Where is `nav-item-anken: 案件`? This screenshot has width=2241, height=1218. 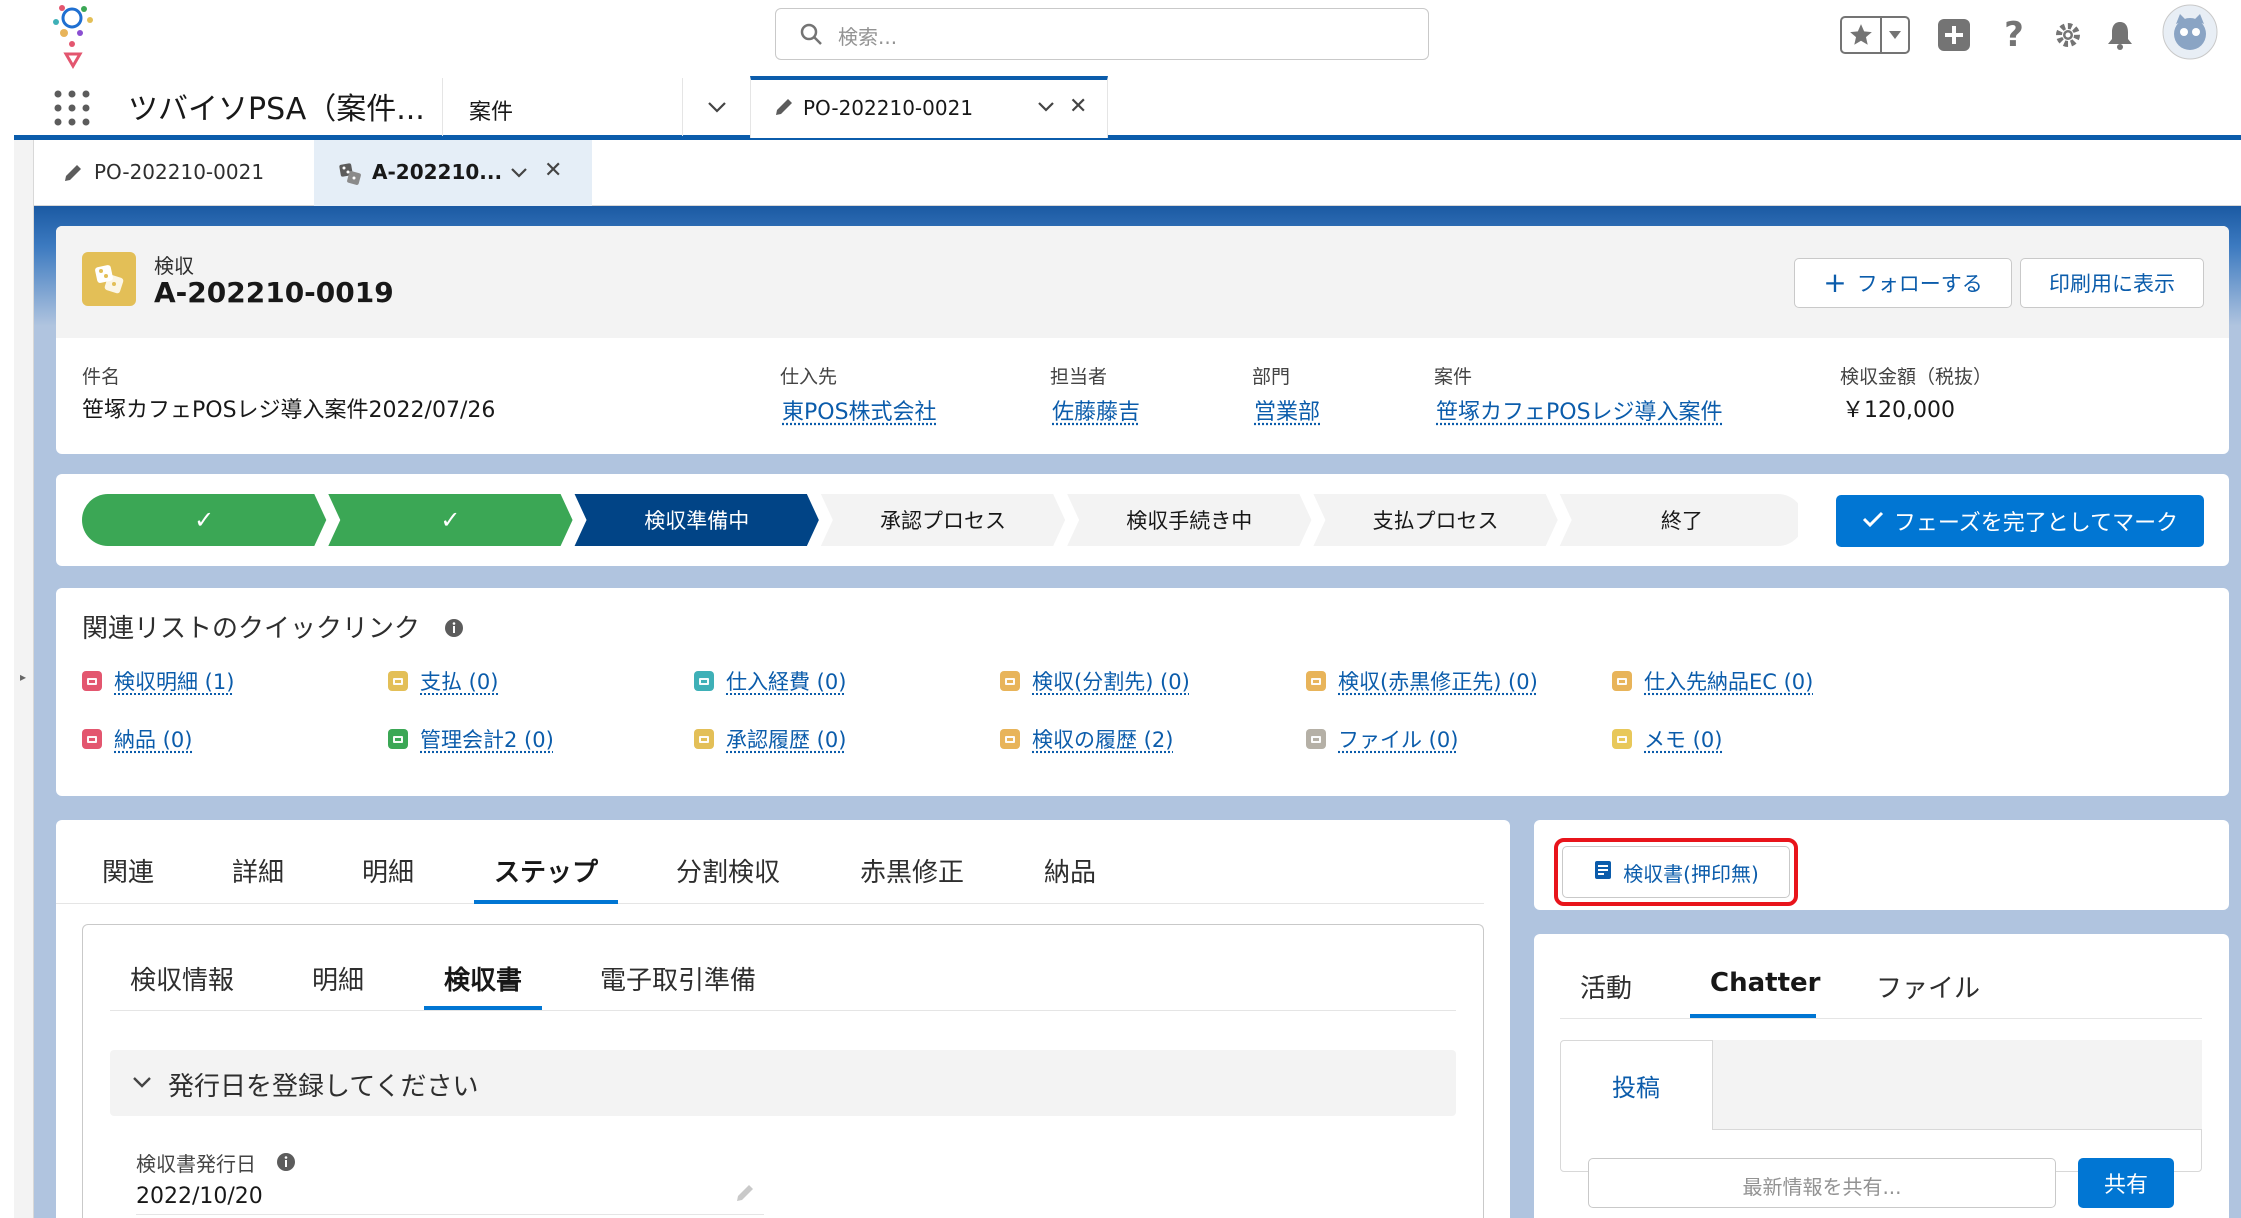 nav-item-anken: 案件 is located at coordinates (562, 107).